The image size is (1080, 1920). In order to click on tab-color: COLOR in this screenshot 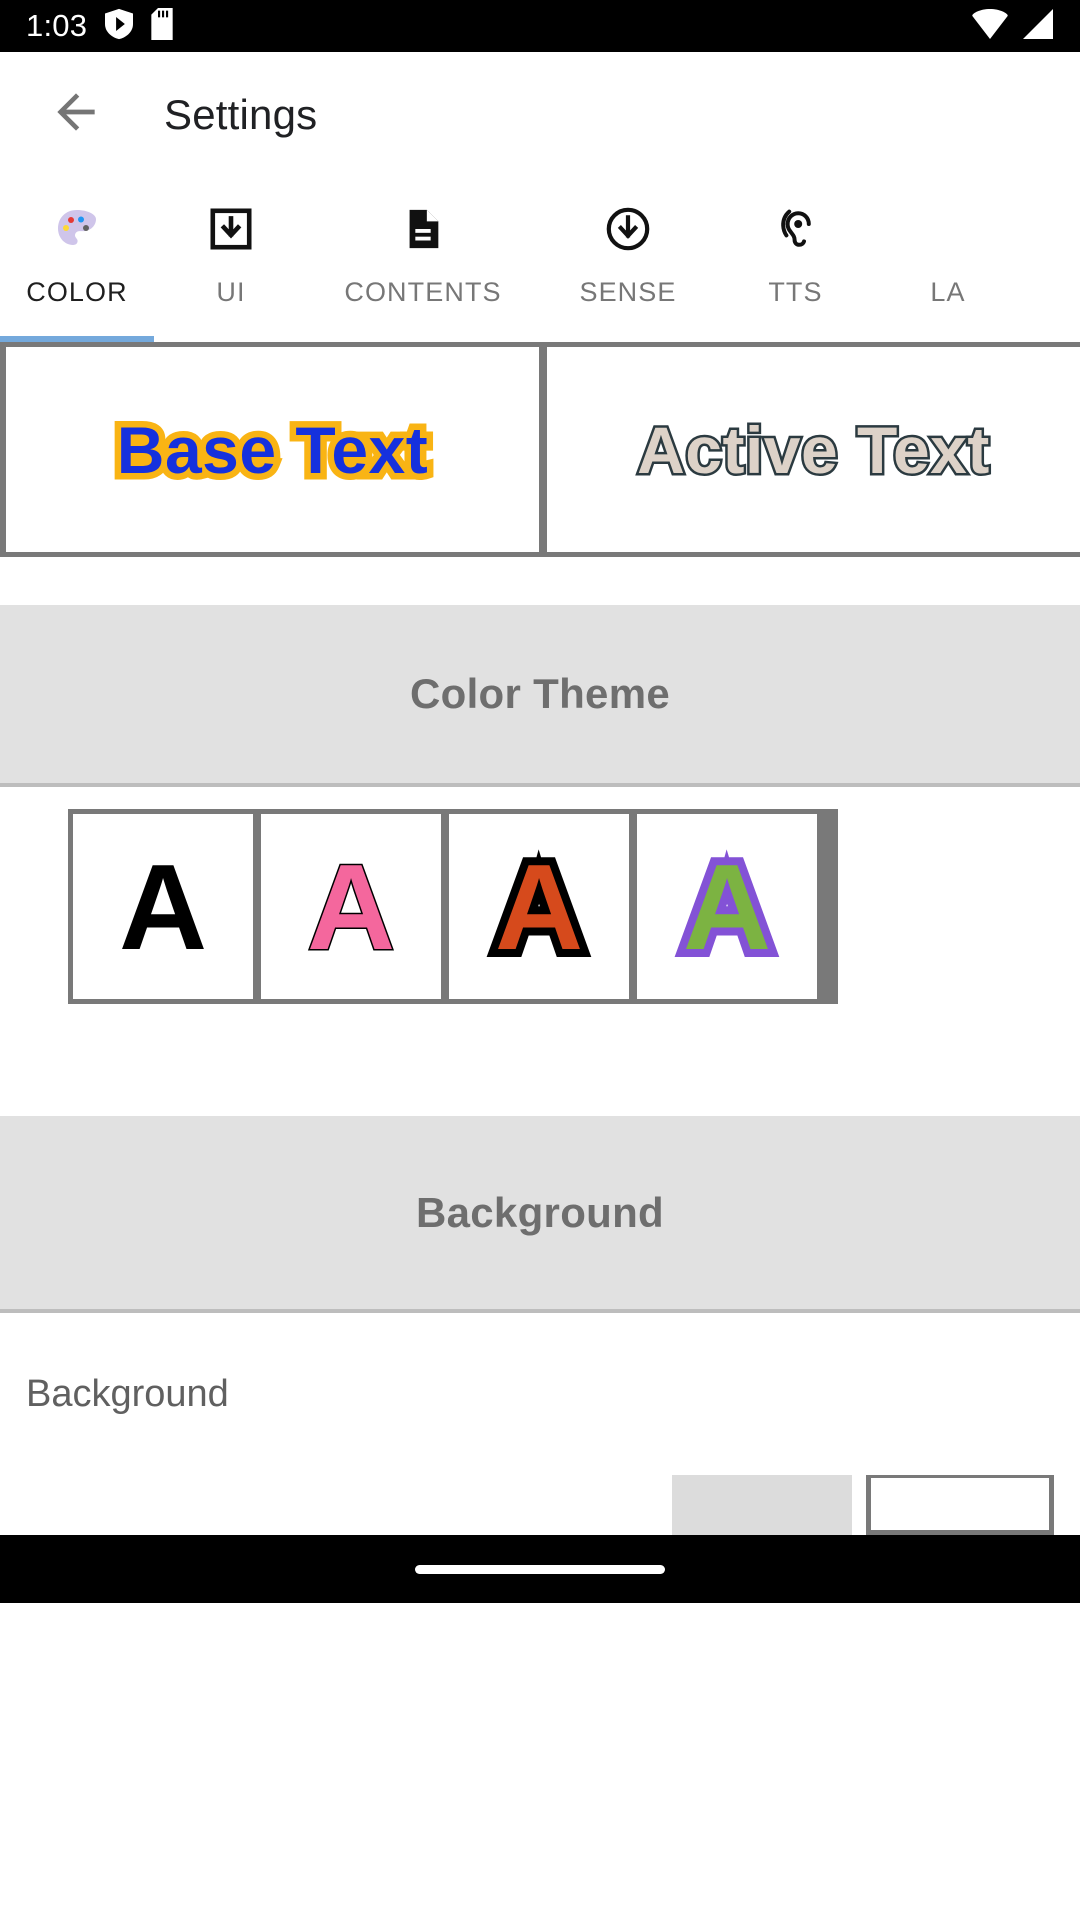, I will do `click(77, 242)`.